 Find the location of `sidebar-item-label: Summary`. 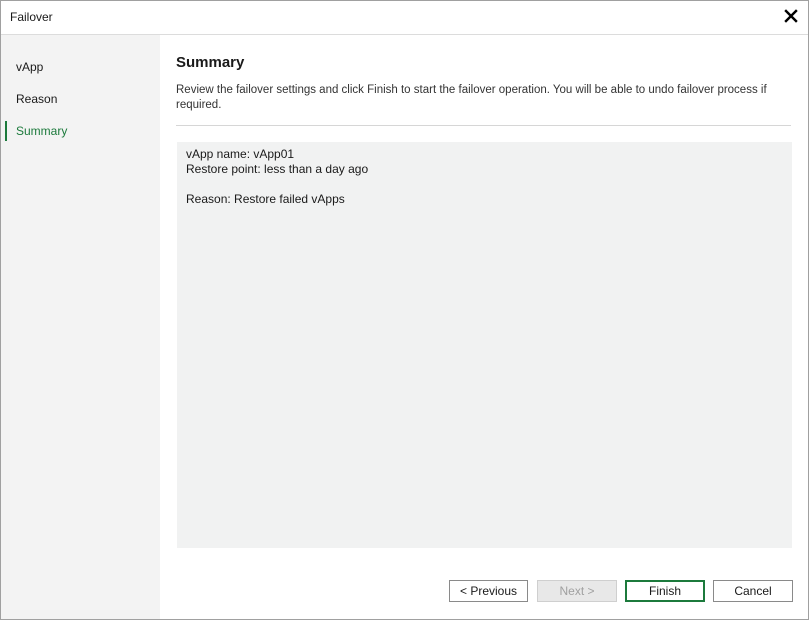

sidebar-item-label: Summary is located at coordinates (42, 131).